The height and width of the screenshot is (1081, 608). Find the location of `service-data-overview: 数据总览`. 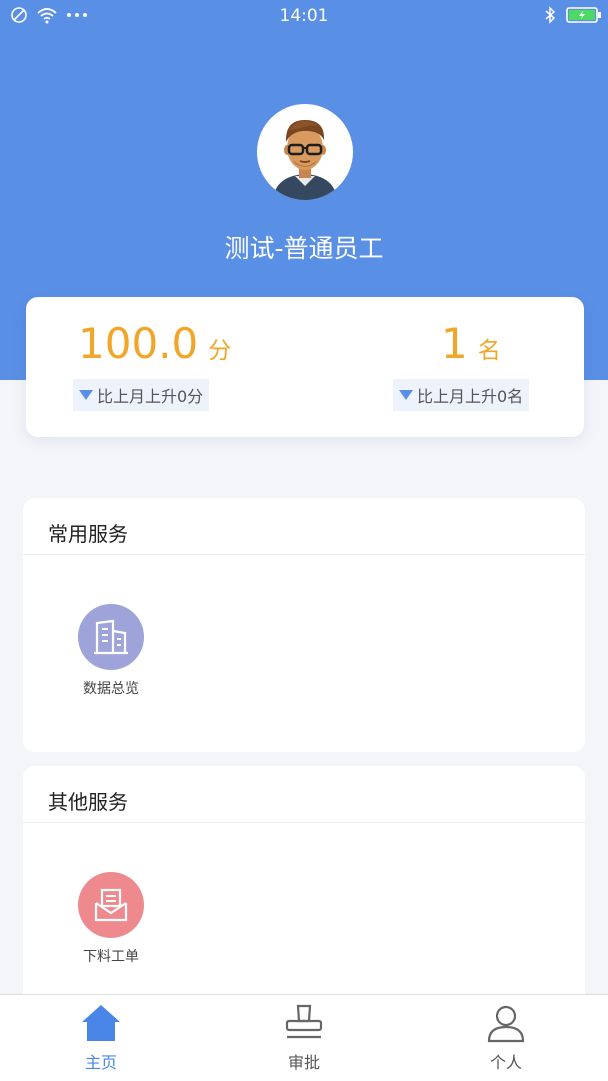

service-data-overview: 数据总览 is located at coordinates (111, 651).